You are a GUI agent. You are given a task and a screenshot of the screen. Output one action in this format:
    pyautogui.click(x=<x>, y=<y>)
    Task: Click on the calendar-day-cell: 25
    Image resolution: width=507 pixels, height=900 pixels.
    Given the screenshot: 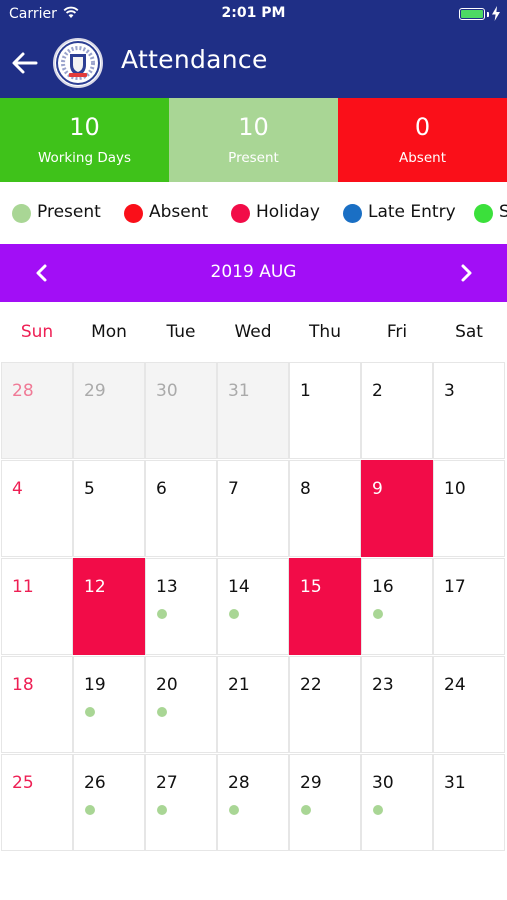 What is the action you would take?
    pyautogui.click(x=37, y=802)
    